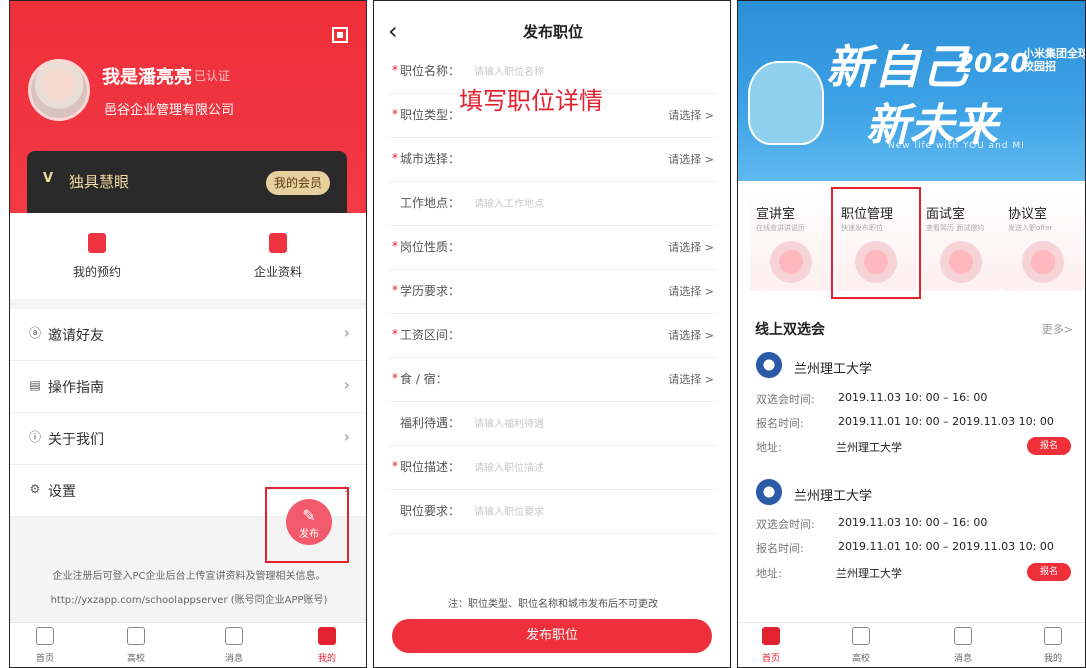 Image resolution: width=1086 pixels, height=668 pixels. I want to click on field-placeholder: 请输入职位描述, so click(509, 466).